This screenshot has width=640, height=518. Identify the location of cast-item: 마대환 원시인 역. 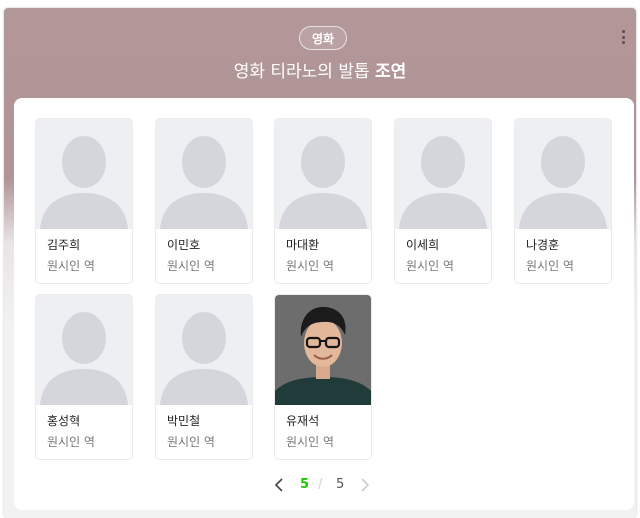
(323, 201).